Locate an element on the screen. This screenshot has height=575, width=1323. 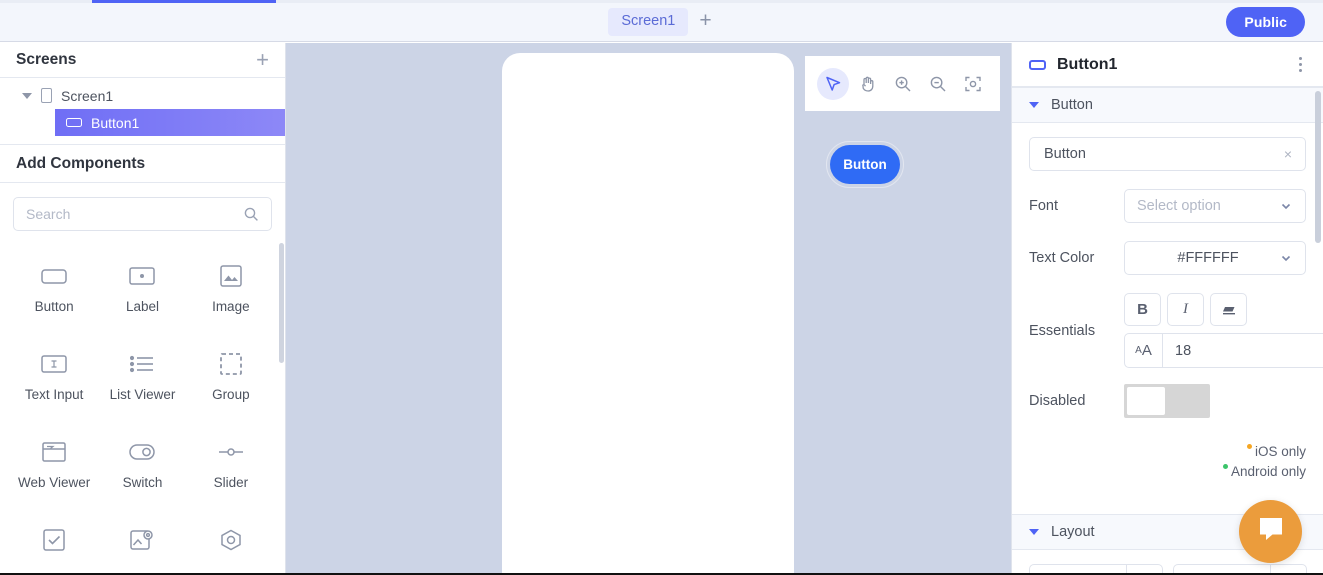
sidebar-scrollbar is located at coordinates (281, 303).